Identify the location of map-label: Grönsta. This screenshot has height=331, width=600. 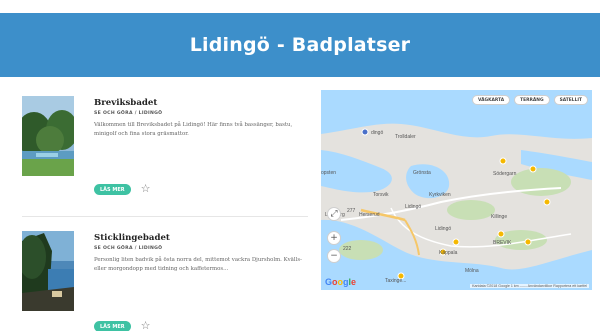
(422, 173).